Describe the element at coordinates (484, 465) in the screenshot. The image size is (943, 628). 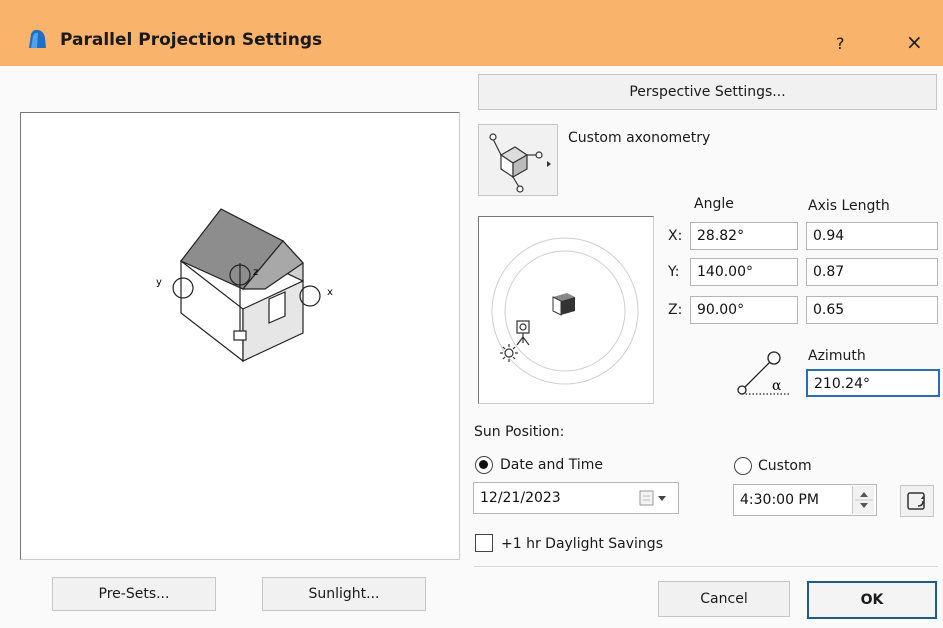
I see `date-time-radio` at that location.